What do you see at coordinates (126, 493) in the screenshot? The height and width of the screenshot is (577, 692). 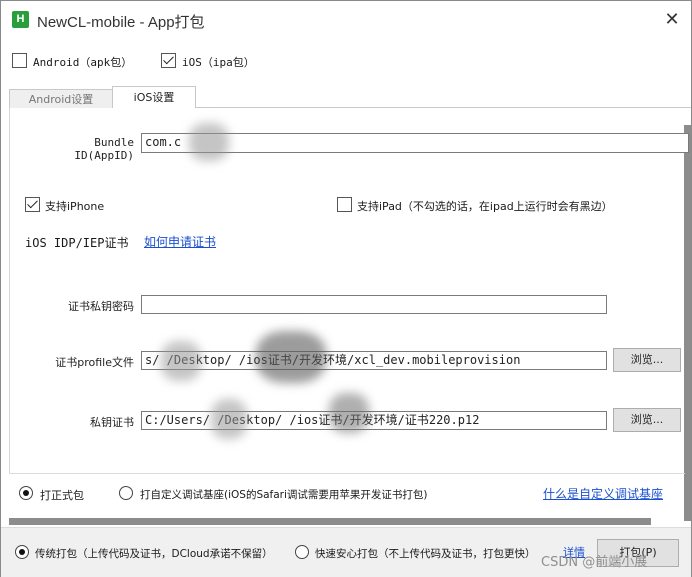 I see `custom-debug-radio` at bounding box center [126, 493].